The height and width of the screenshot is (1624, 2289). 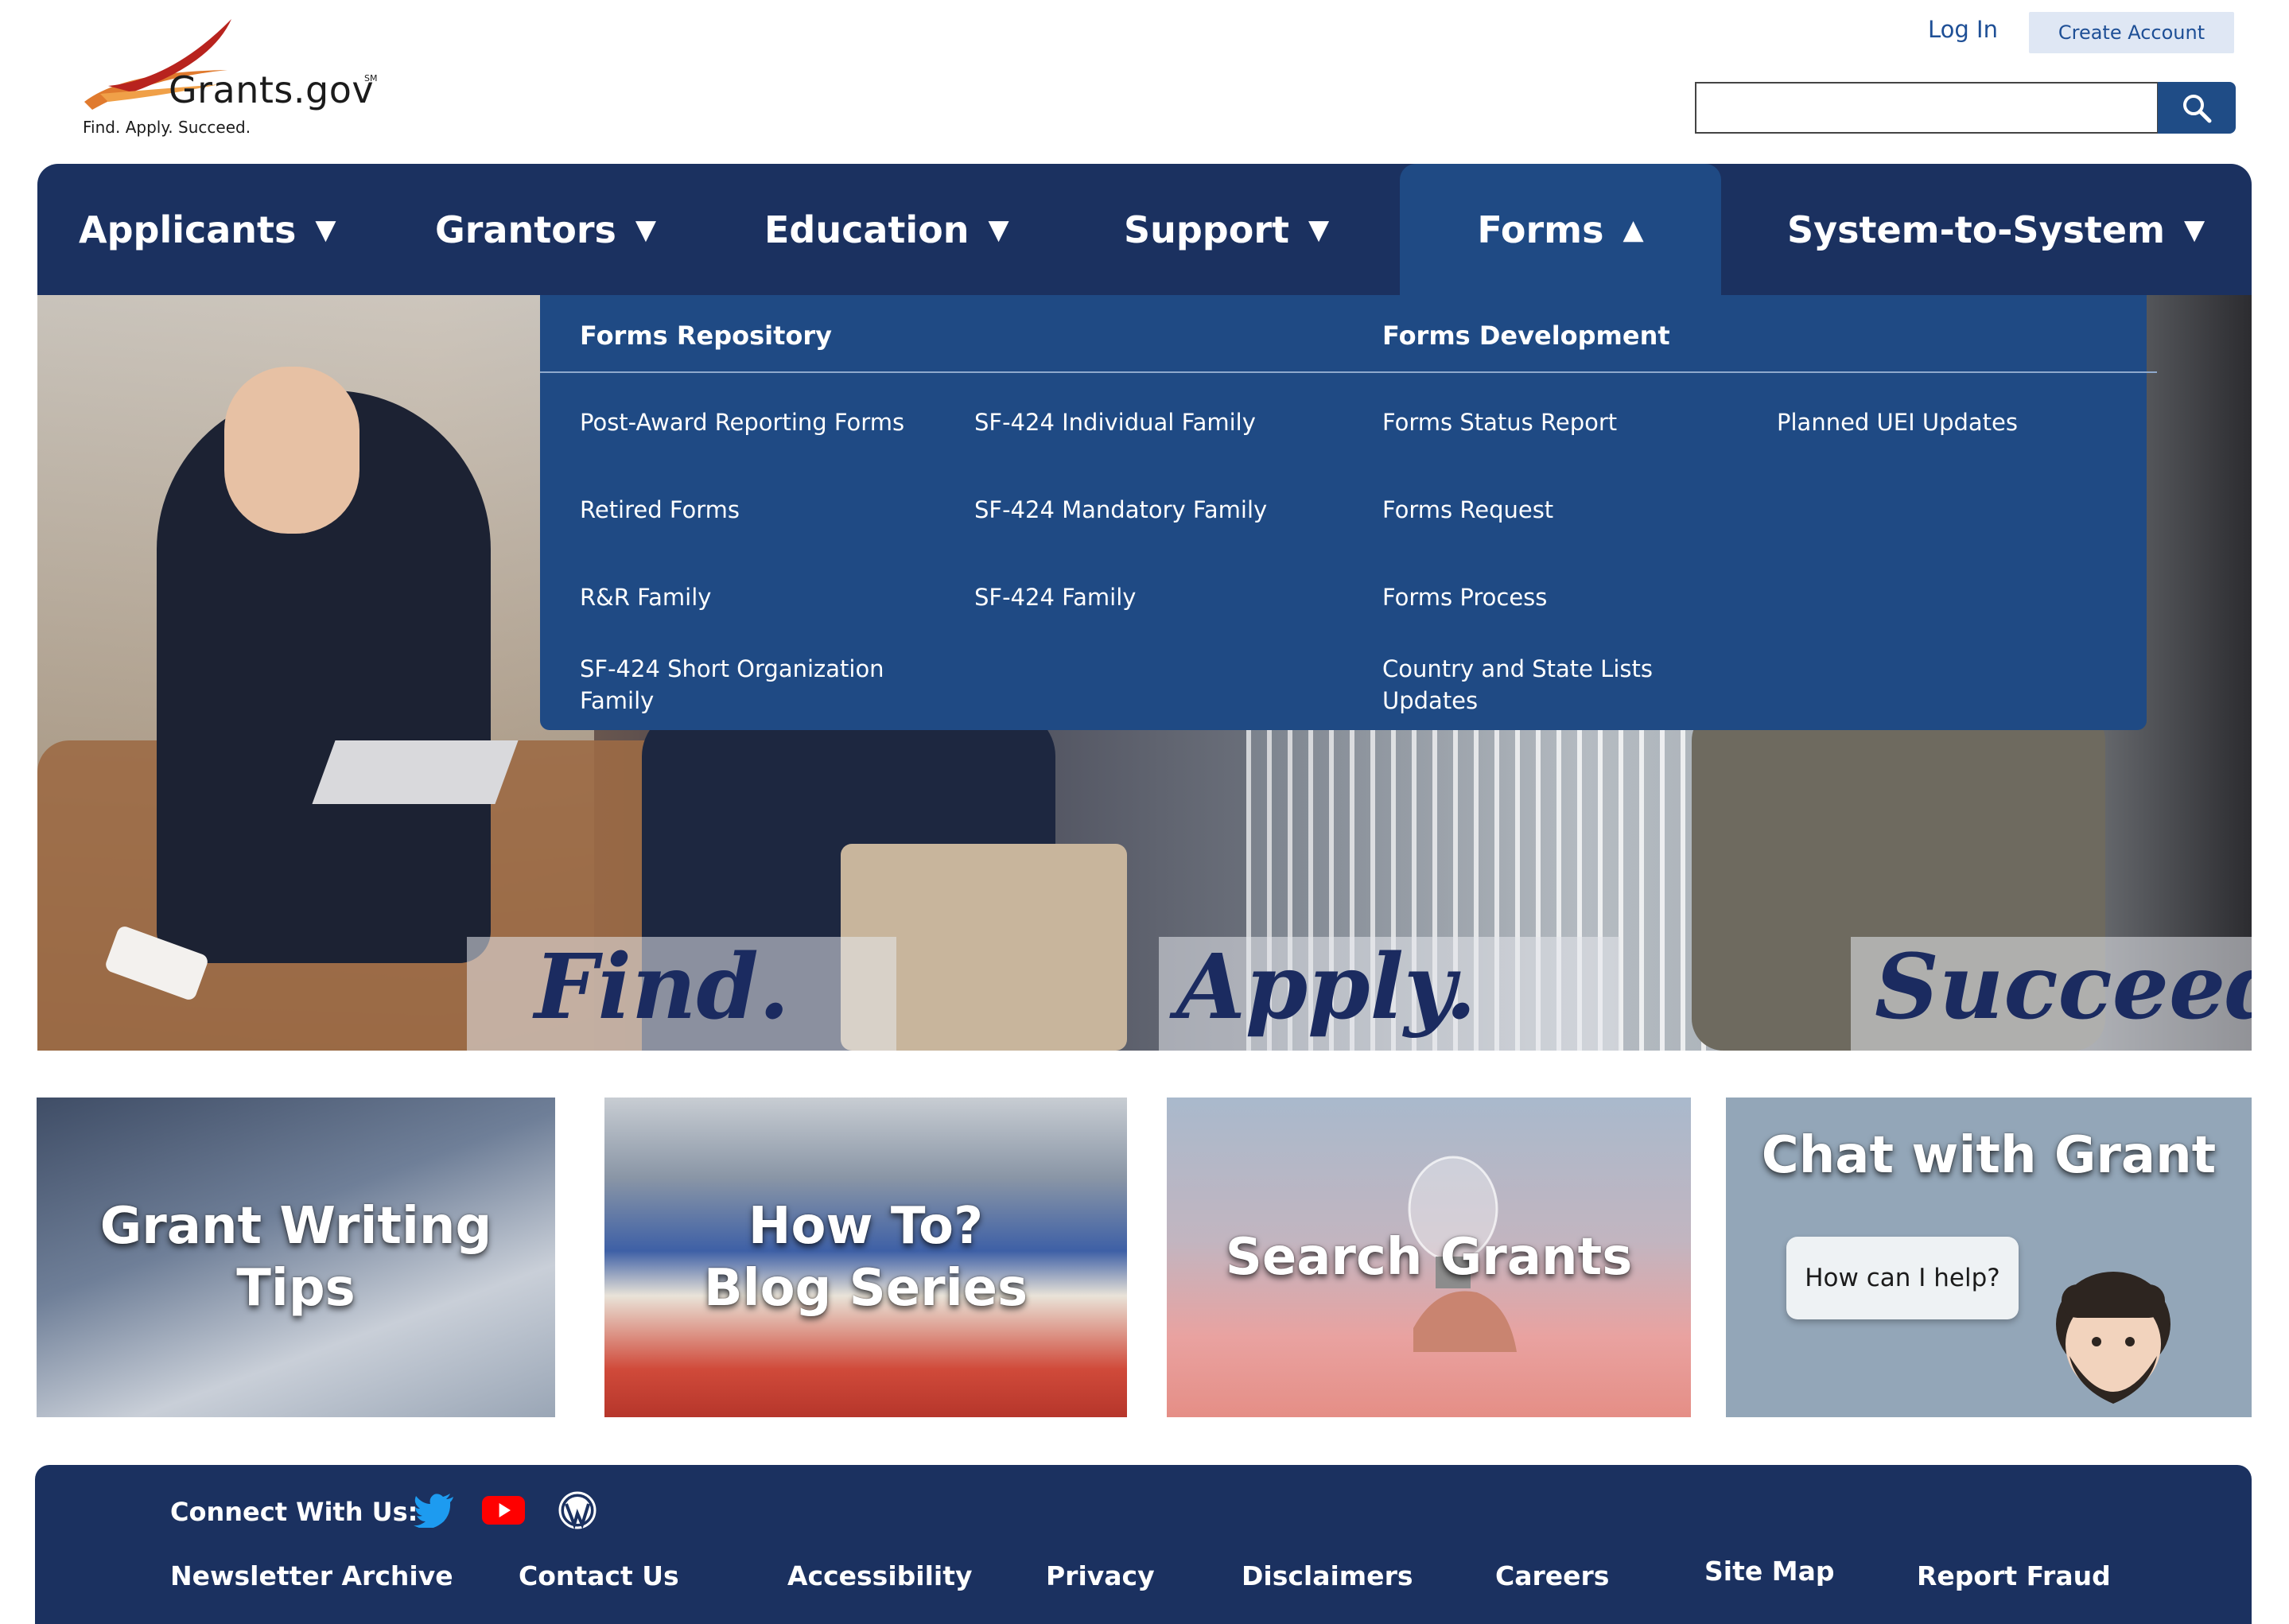 What do you see at coordinates (1977, 229) in the screenshot?
I see `nav-label: System-to-System` at bounding box center [1977, 229].